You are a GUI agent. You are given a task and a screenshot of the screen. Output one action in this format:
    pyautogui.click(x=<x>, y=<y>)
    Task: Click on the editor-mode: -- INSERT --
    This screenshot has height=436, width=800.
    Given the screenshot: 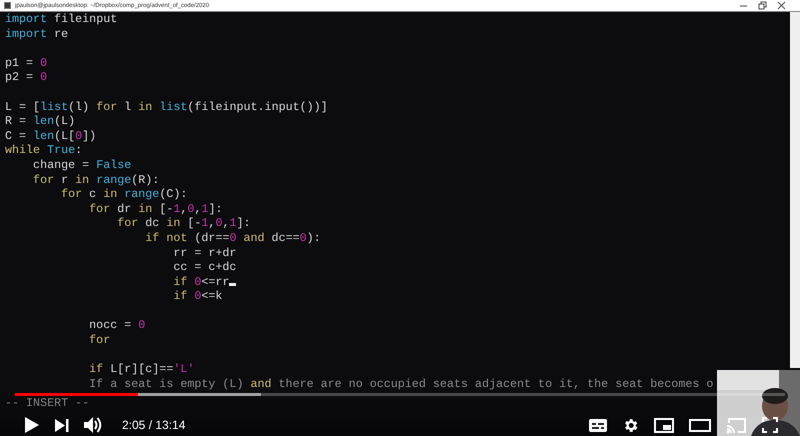 What is the action you would take?
    pyautogui.click(x=47, y=404)
    